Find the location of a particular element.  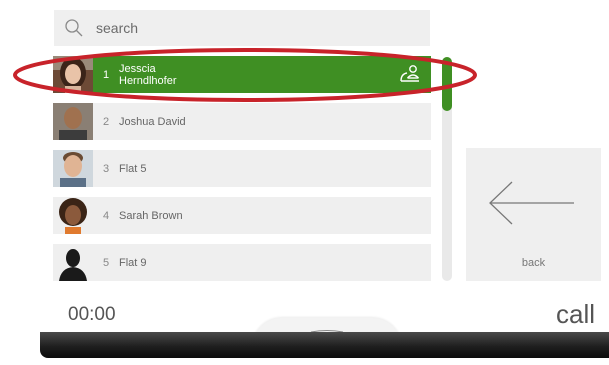

search-icon is located at coordinates (74, 28).